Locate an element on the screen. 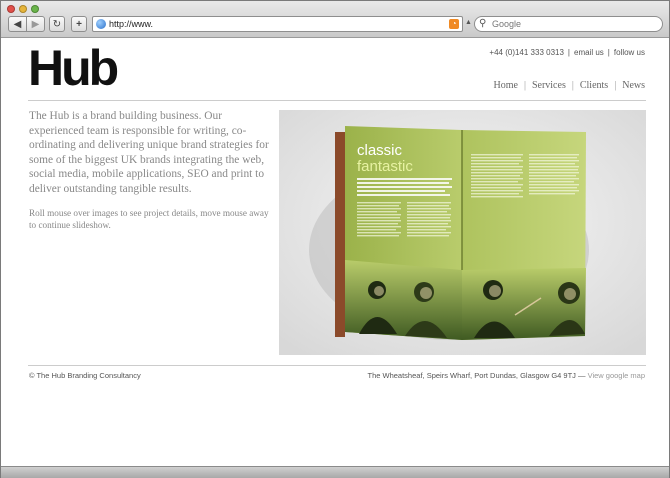 Image resolution: width=670 pixels, height=478 pixels. email-link: email us is located at coordinates (589, 52).